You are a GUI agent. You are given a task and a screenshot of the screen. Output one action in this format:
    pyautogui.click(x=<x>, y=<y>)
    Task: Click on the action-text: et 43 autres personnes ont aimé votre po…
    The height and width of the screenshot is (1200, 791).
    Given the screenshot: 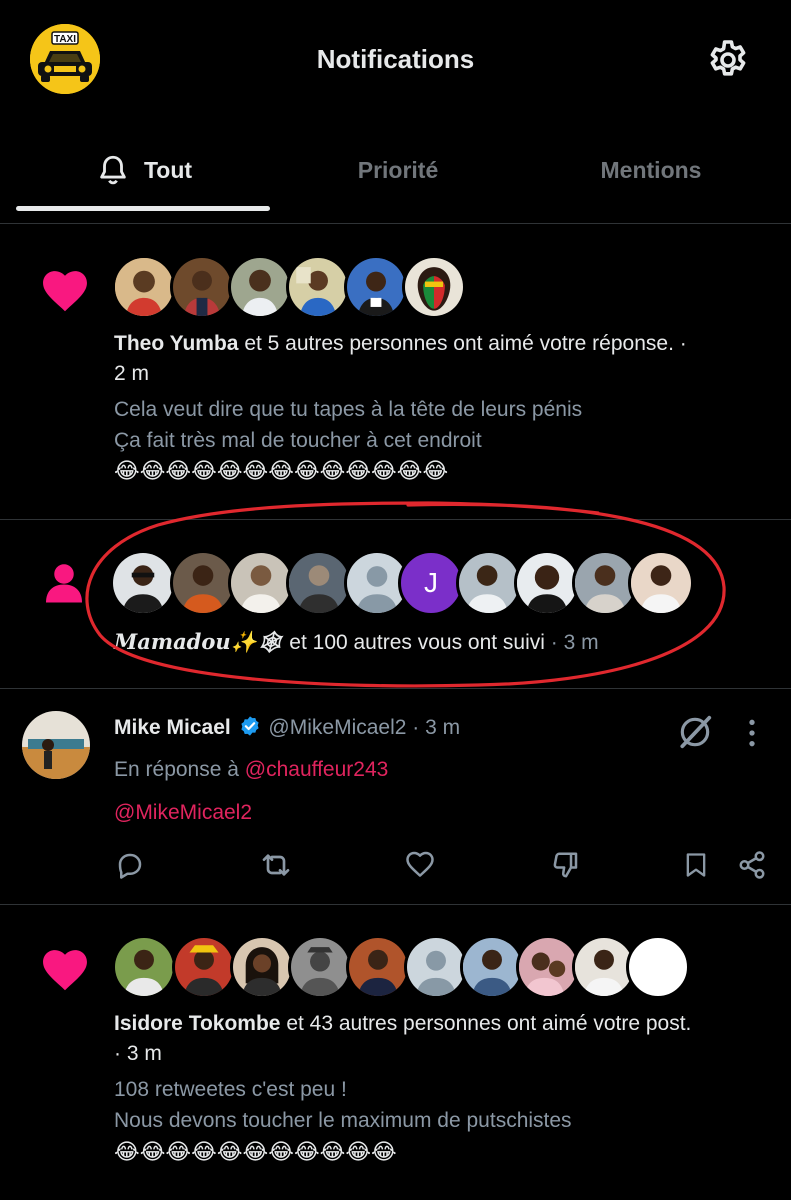 What is the action you would take?
    pyautogui.click(x=486, y=1023)
    